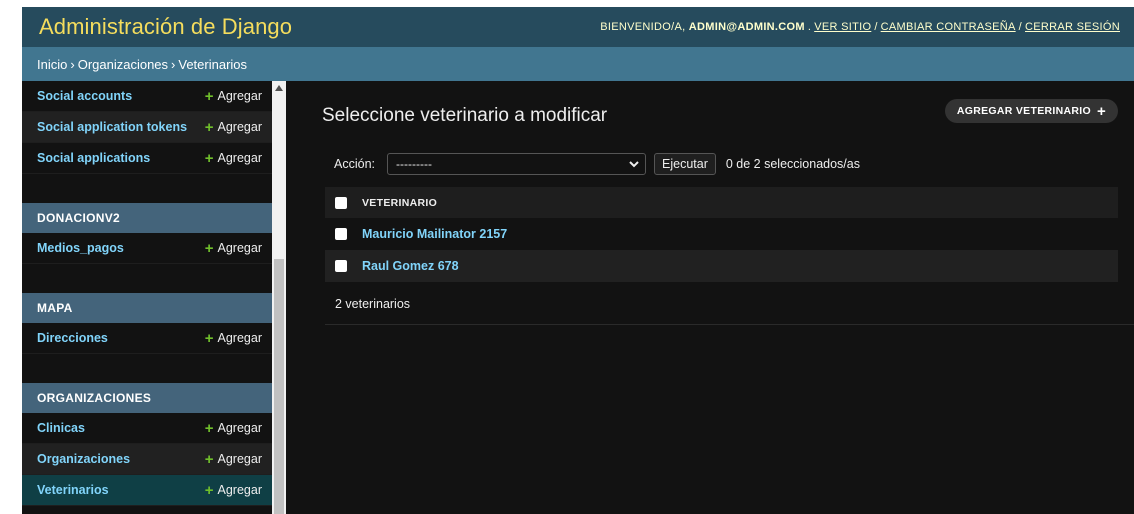 The width and height of the screenshot is (1134, 514). I want to click on sidebar-item-label: Organizaciones, so click(83, 459).